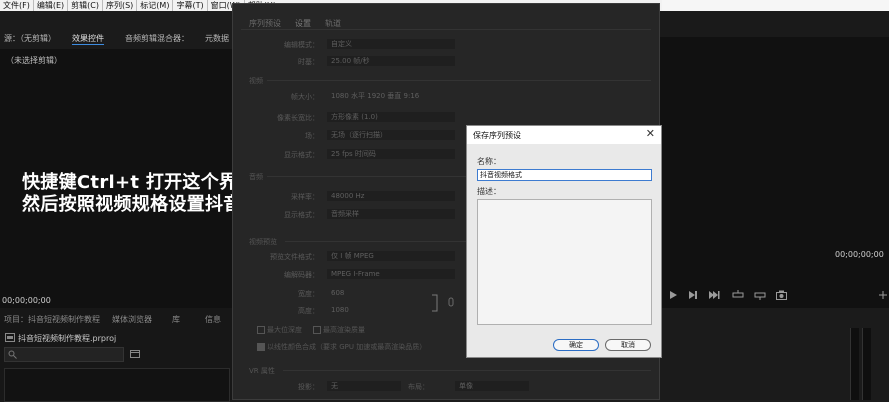  Describe the element at coordinates (391, 61) in the screenshot. I see `timebase-select: 25.00 帧/秒` at that location.